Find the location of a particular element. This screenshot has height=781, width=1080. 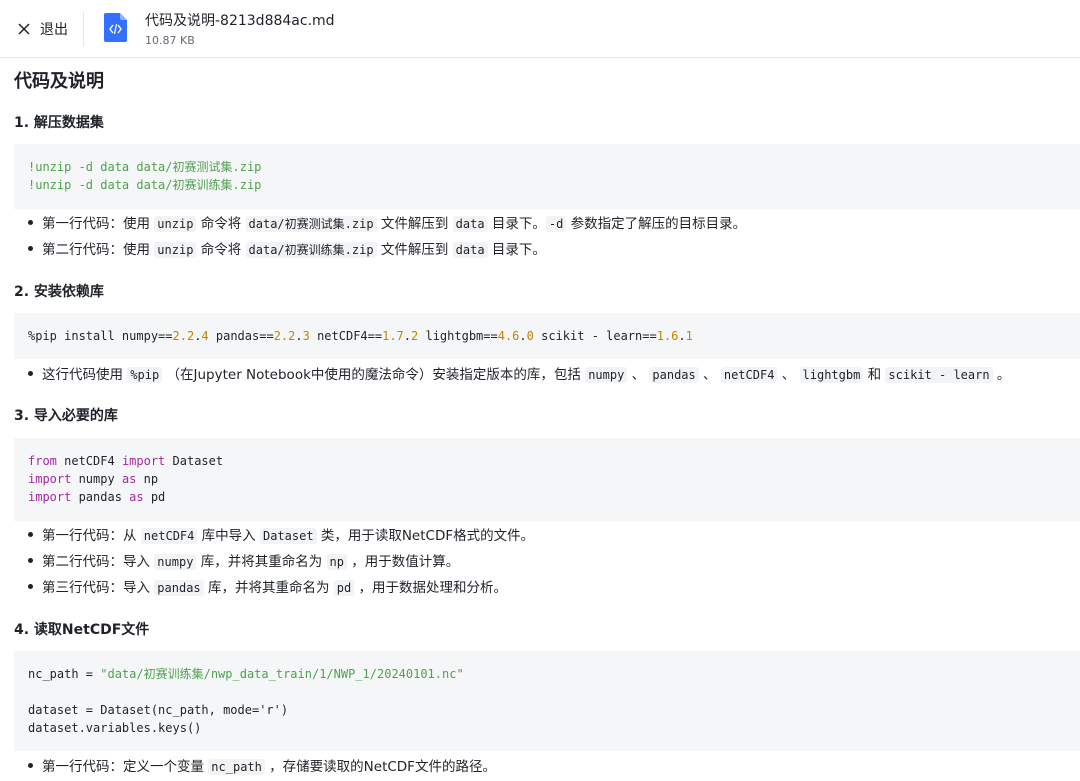

divider is located at coordinates (83, 29).